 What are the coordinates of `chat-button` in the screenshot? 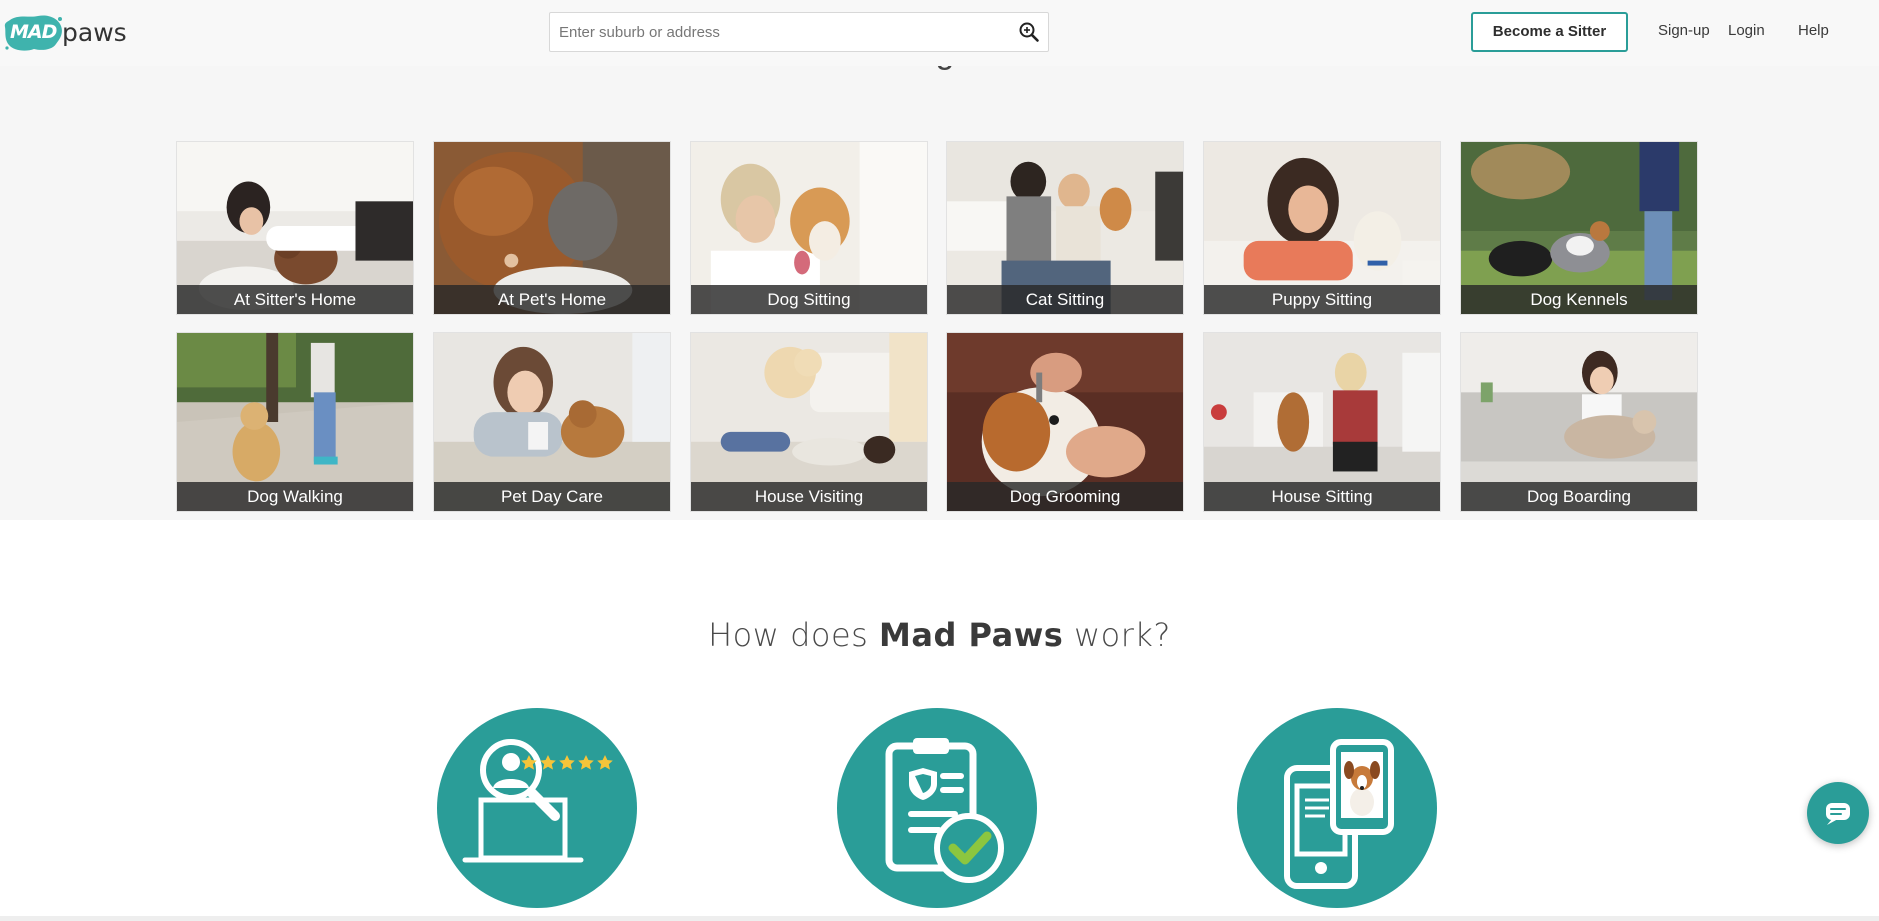 It's located at (1838, 813).